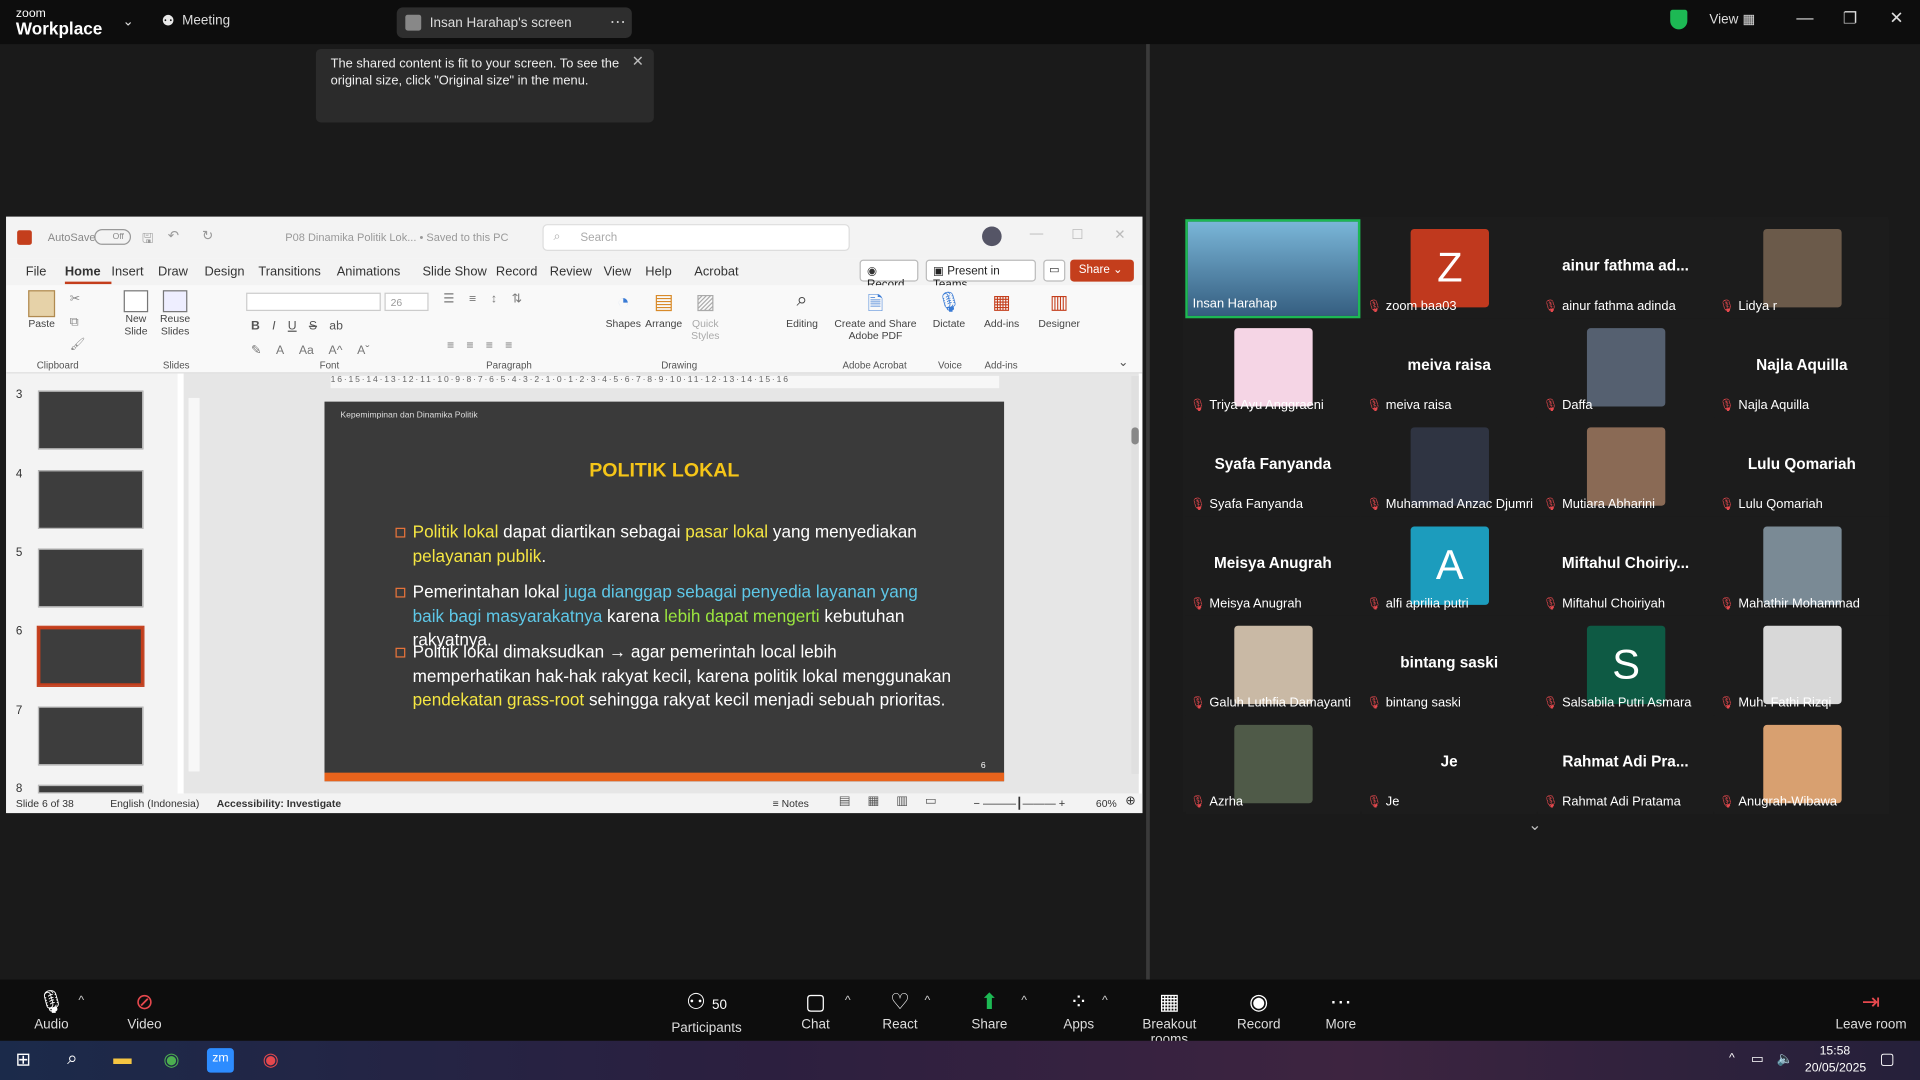 The image size is (1920, 1080). What do you see at coordinates (1802, 566) in the screenshot?
I see `participant-tile: 🎙 Mahathir Mohammad` at bounding box center [1802, 566].